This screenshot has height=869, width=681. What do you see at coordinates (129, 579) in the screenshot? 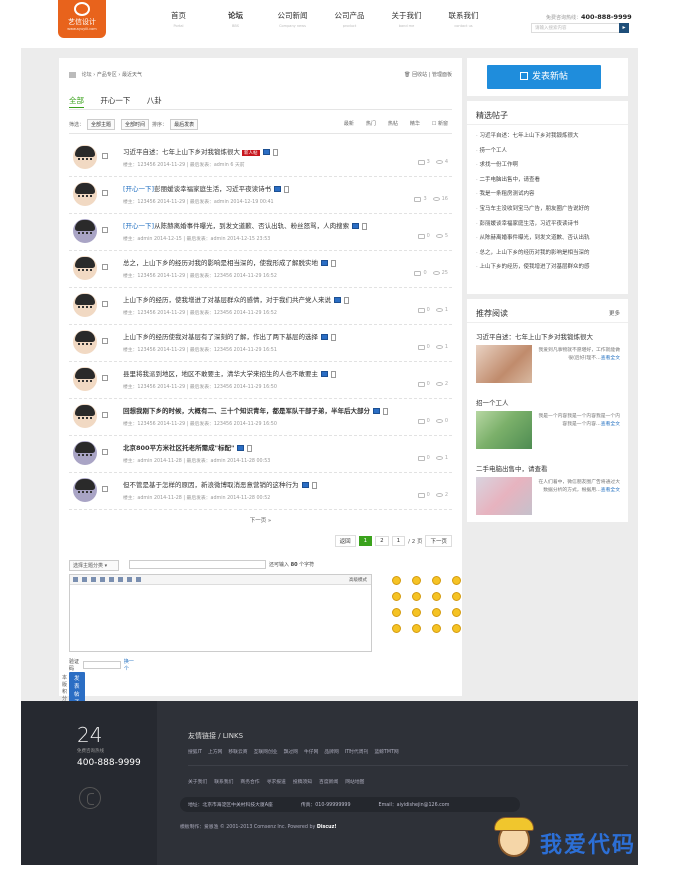
I see `smiley-icon` at bounding box center [129, 579].